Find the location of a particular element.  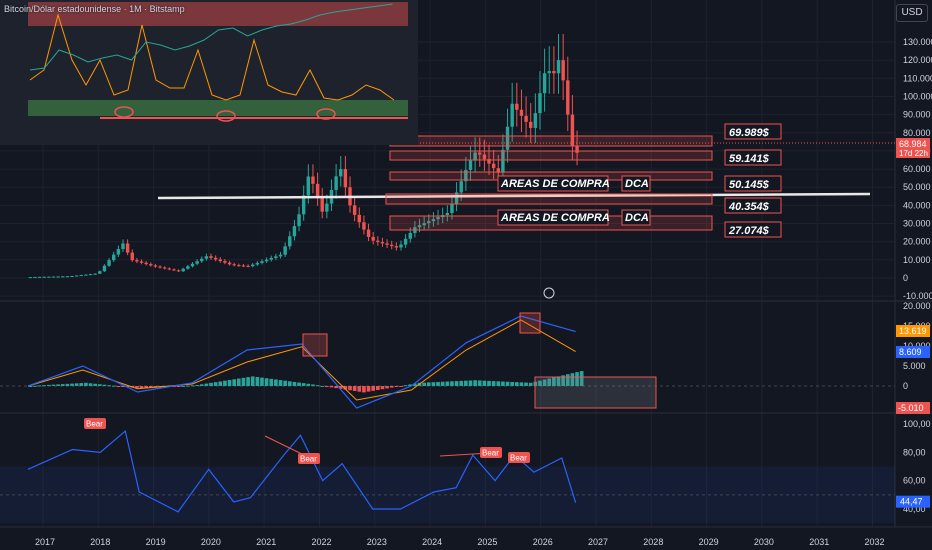

price-axis-label: -10.000 is located at coordinates (917, 296).